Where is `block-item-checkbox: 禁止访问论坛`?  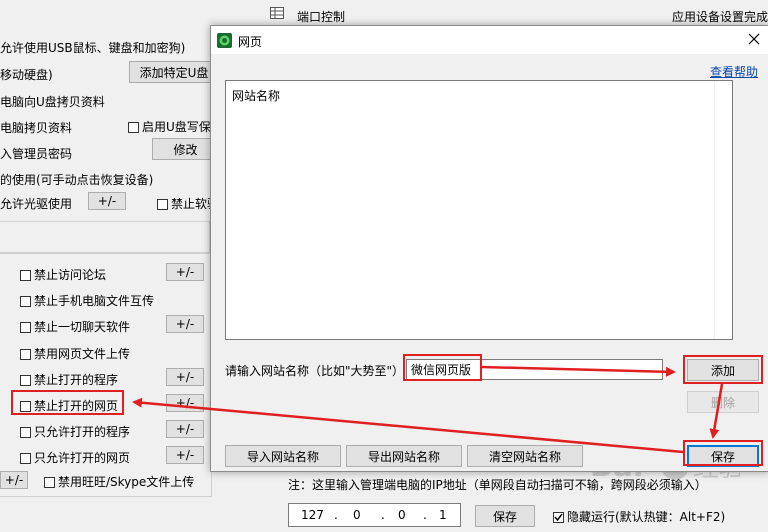 block-item-checkbox: 禁止访问论坛 is located at coordinates (63, 274).